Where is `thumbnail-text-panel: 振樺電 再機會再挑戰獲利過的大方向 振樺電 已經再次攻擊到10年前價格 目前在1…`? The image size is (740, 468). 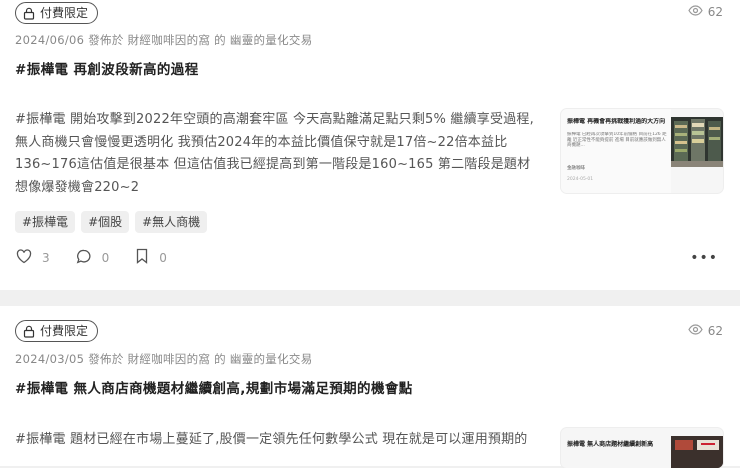
thumbnail-text-panel: 振樺電 再機會再挑戰獲利過的大方向 振樺電 已經再次攻擊到10年前價格 目前在1… is located at coordinates (616, 151).